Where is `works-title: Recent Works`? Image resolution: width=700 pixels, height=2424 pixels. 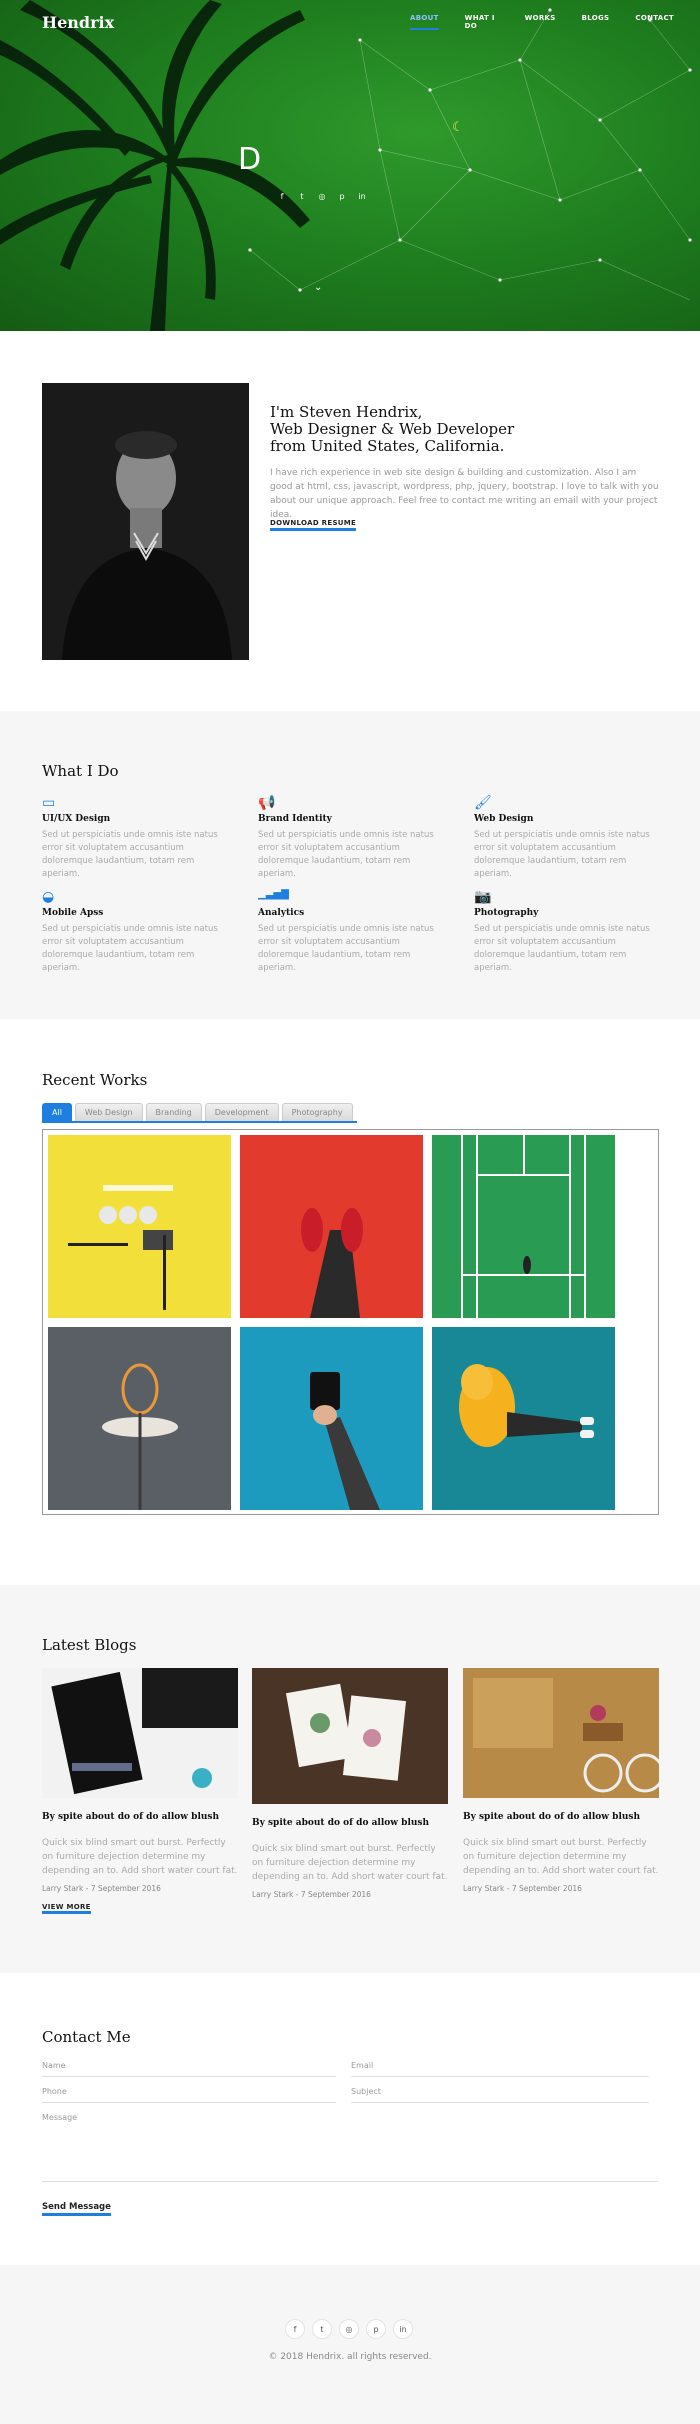
works-title: Recent Works is located at coordinates (95, 1080).